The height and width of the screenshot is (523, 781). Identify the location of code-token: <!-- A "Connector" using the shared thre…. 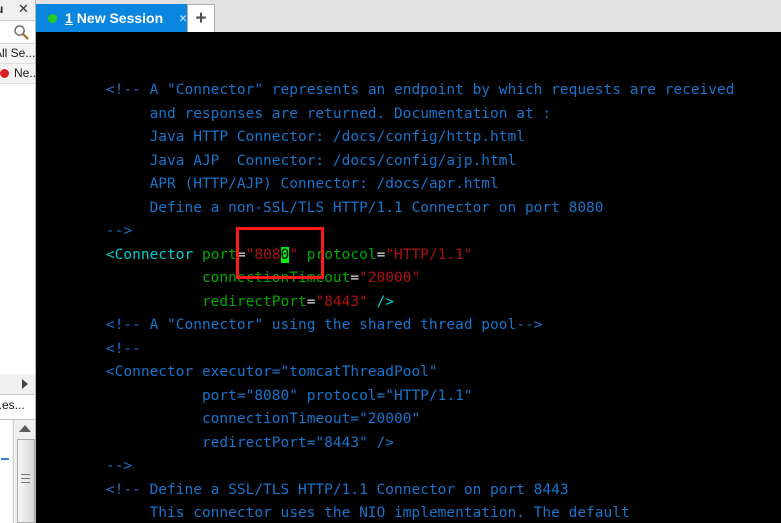
(324, 325).